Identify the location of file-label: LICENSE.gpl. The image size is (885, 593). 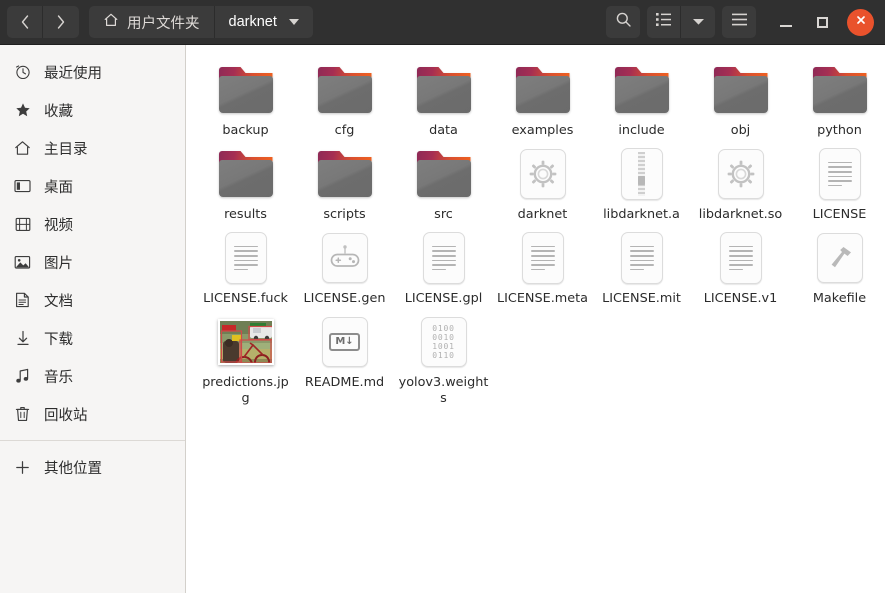
(443, 298).